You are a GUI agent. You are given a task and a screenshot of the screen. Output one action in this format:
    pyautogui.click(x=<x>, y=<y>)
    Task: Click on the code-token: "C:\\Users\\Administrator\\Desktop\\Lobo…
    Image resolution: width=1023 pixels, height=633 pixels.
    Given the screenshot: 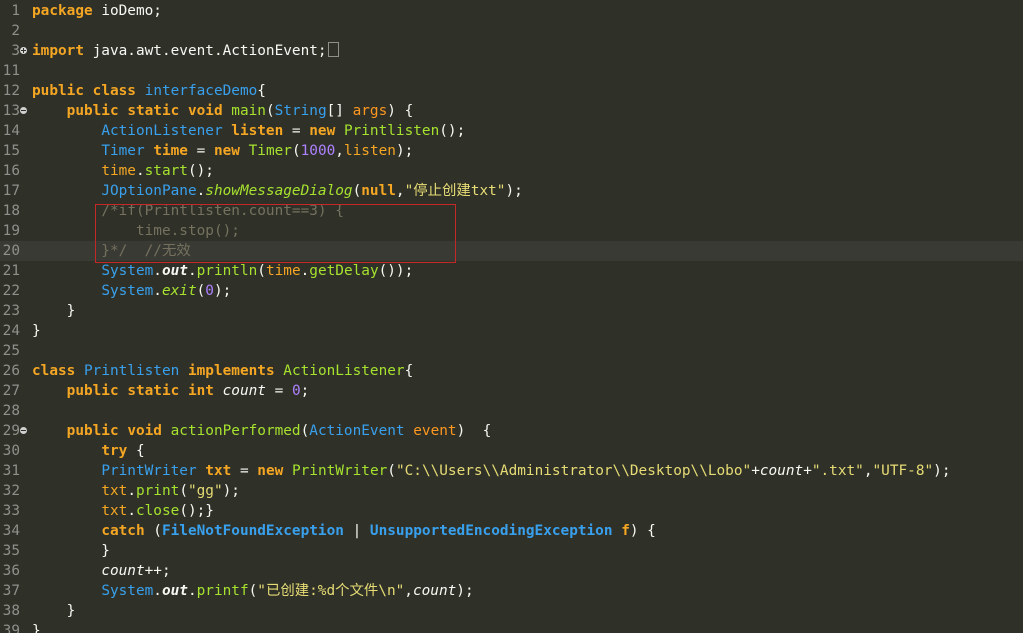 What is the action you would take?
    pyautogui.click(x=573, y=471)
    